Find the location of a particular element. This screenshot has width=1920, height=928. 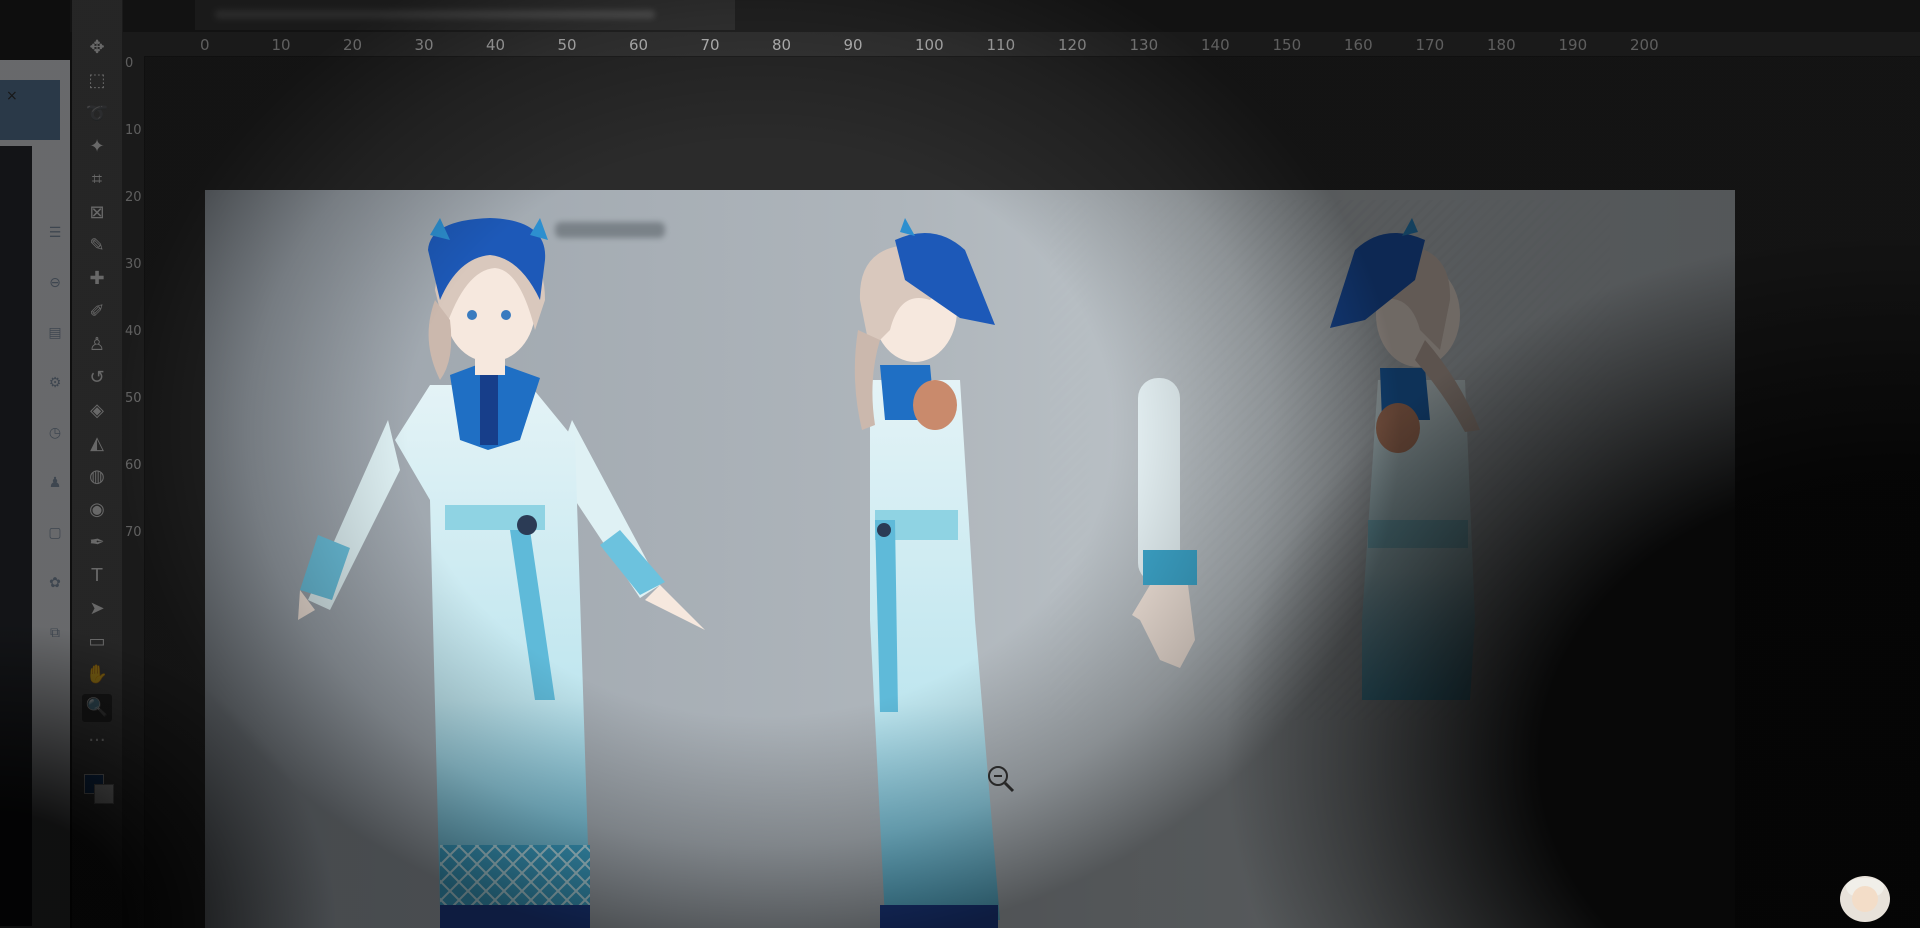

channel-watermark-logo is located at coordinates (1865, 899).